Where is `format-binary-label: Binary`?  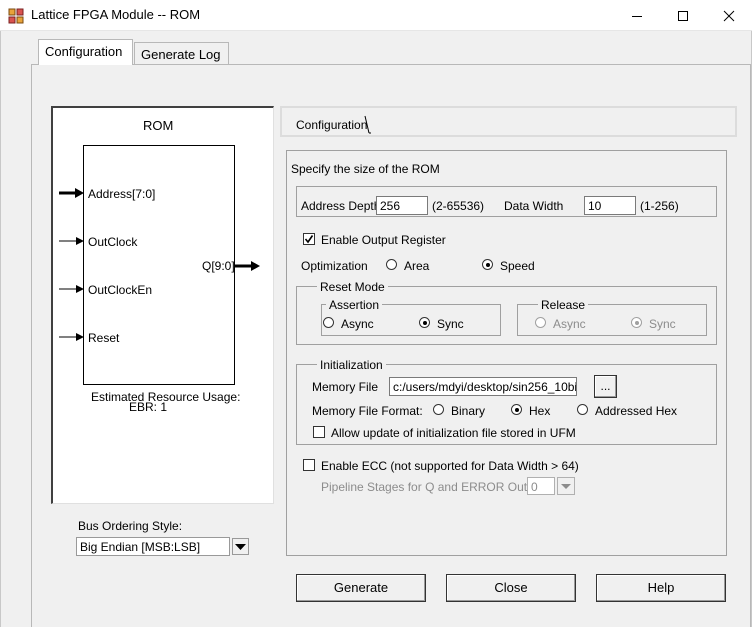 format-binary-label: Binary is located at coordinates (468, 411).